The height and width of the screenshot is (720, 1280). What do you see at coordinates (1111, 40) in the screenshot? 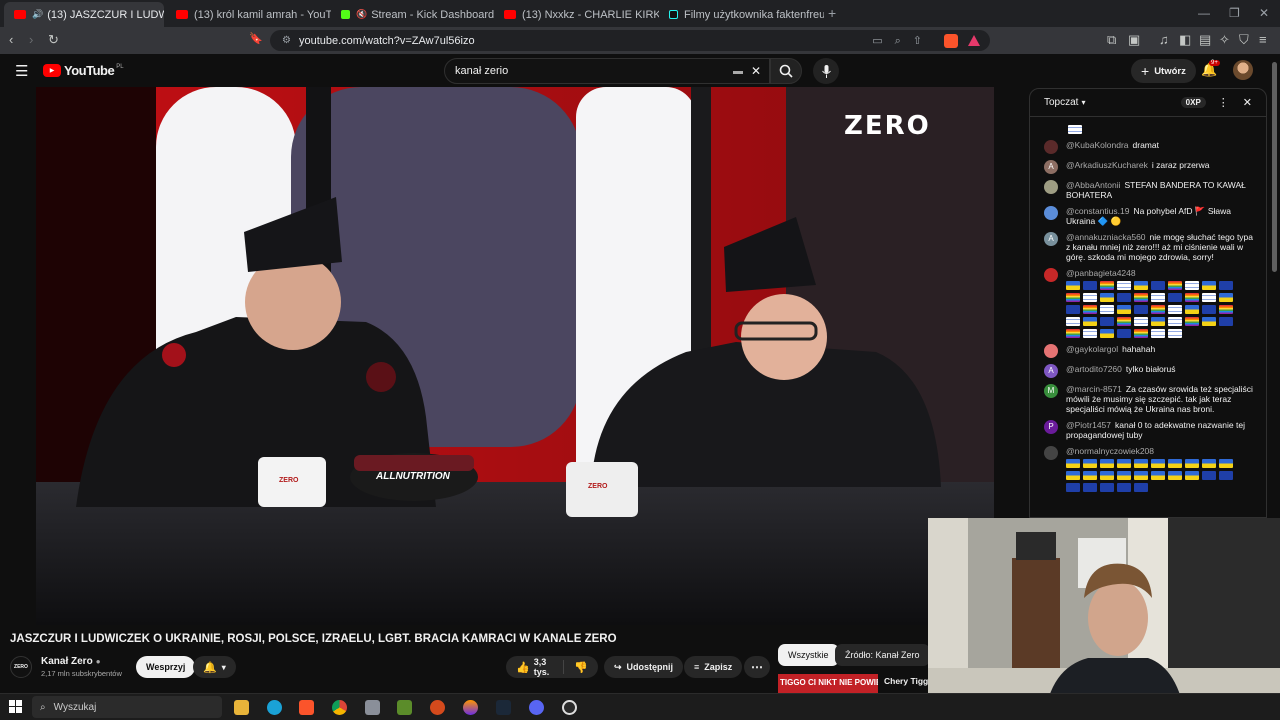
I see `extensions-icon: ⧉` at bounding box center [1111, 40].